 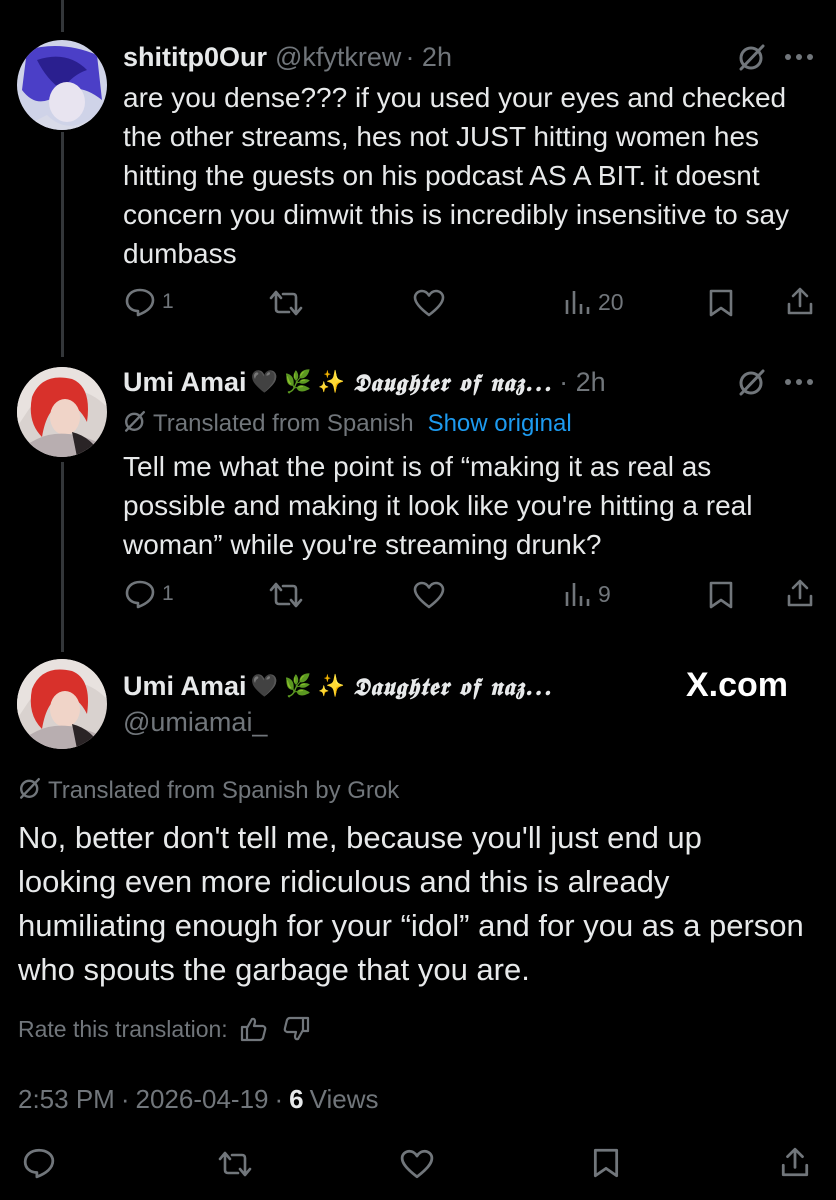 I want to click on thumbs-up-icon, so click(x=254, y=1029).